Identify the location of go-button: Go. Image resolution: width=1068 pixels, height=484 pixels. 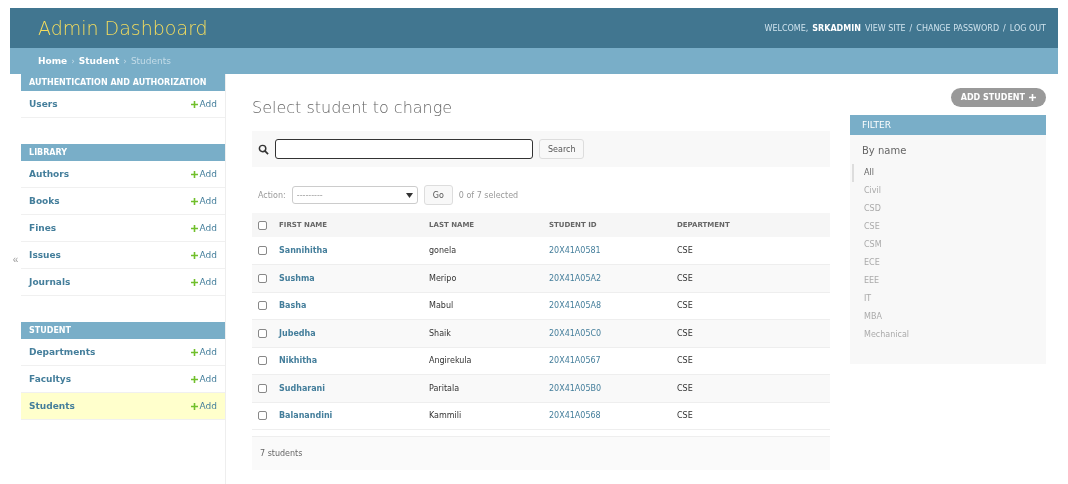
(438, 195).